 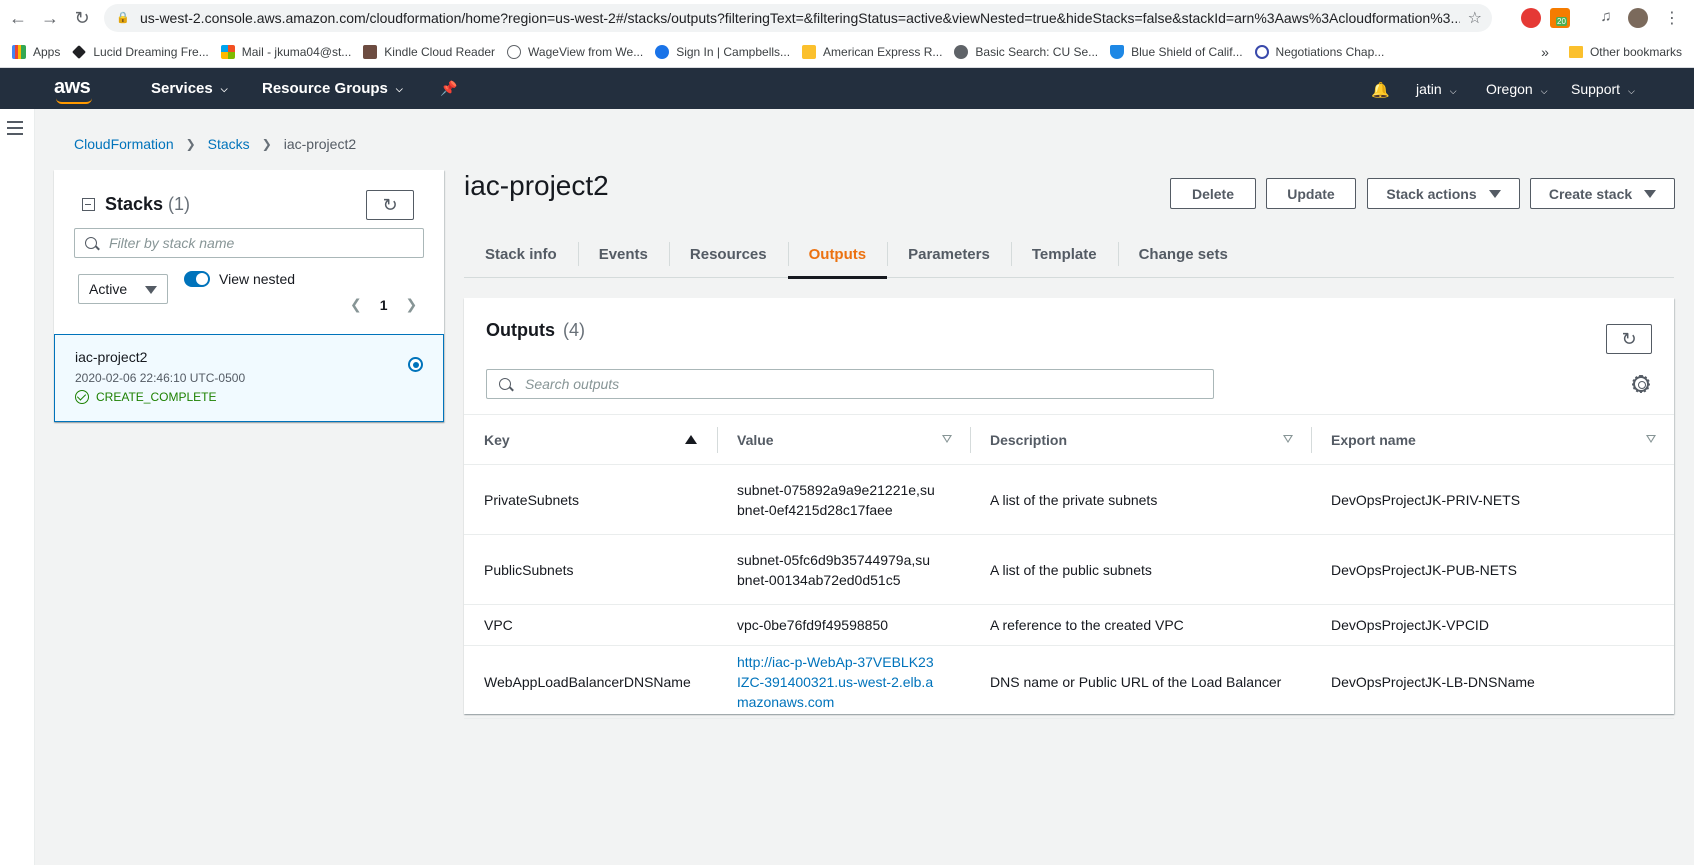 What do you see at coordinates (1064, 254) in the screenshot?
I see `tab-template: Template` at bounding box center [1064, 254].